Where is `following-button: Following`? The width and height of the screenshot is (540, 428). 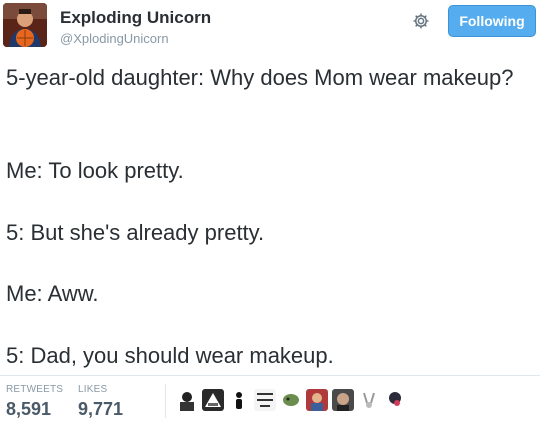 following-button: Following is located at coordinates (492, 21).